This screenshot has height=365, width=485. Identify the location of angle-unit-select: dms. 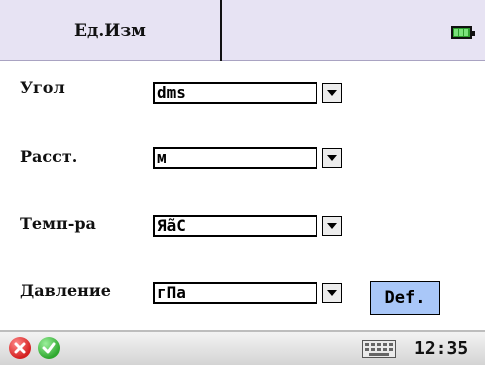
(235, 93).